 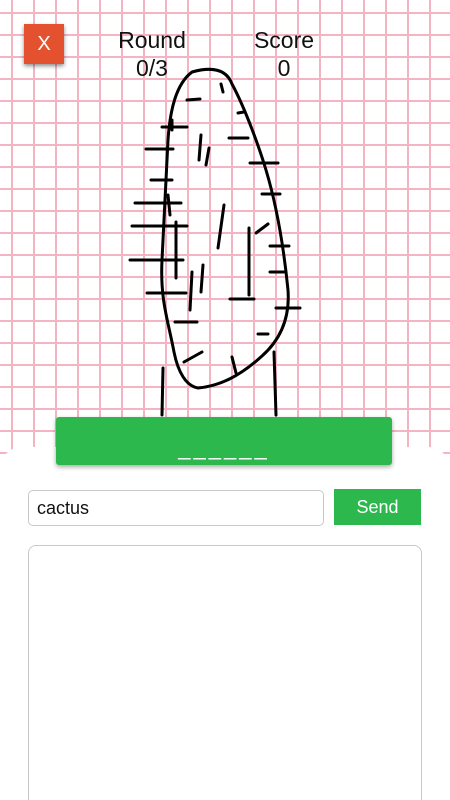 I want to click on drawing-outline, so click(x=225, y=228).